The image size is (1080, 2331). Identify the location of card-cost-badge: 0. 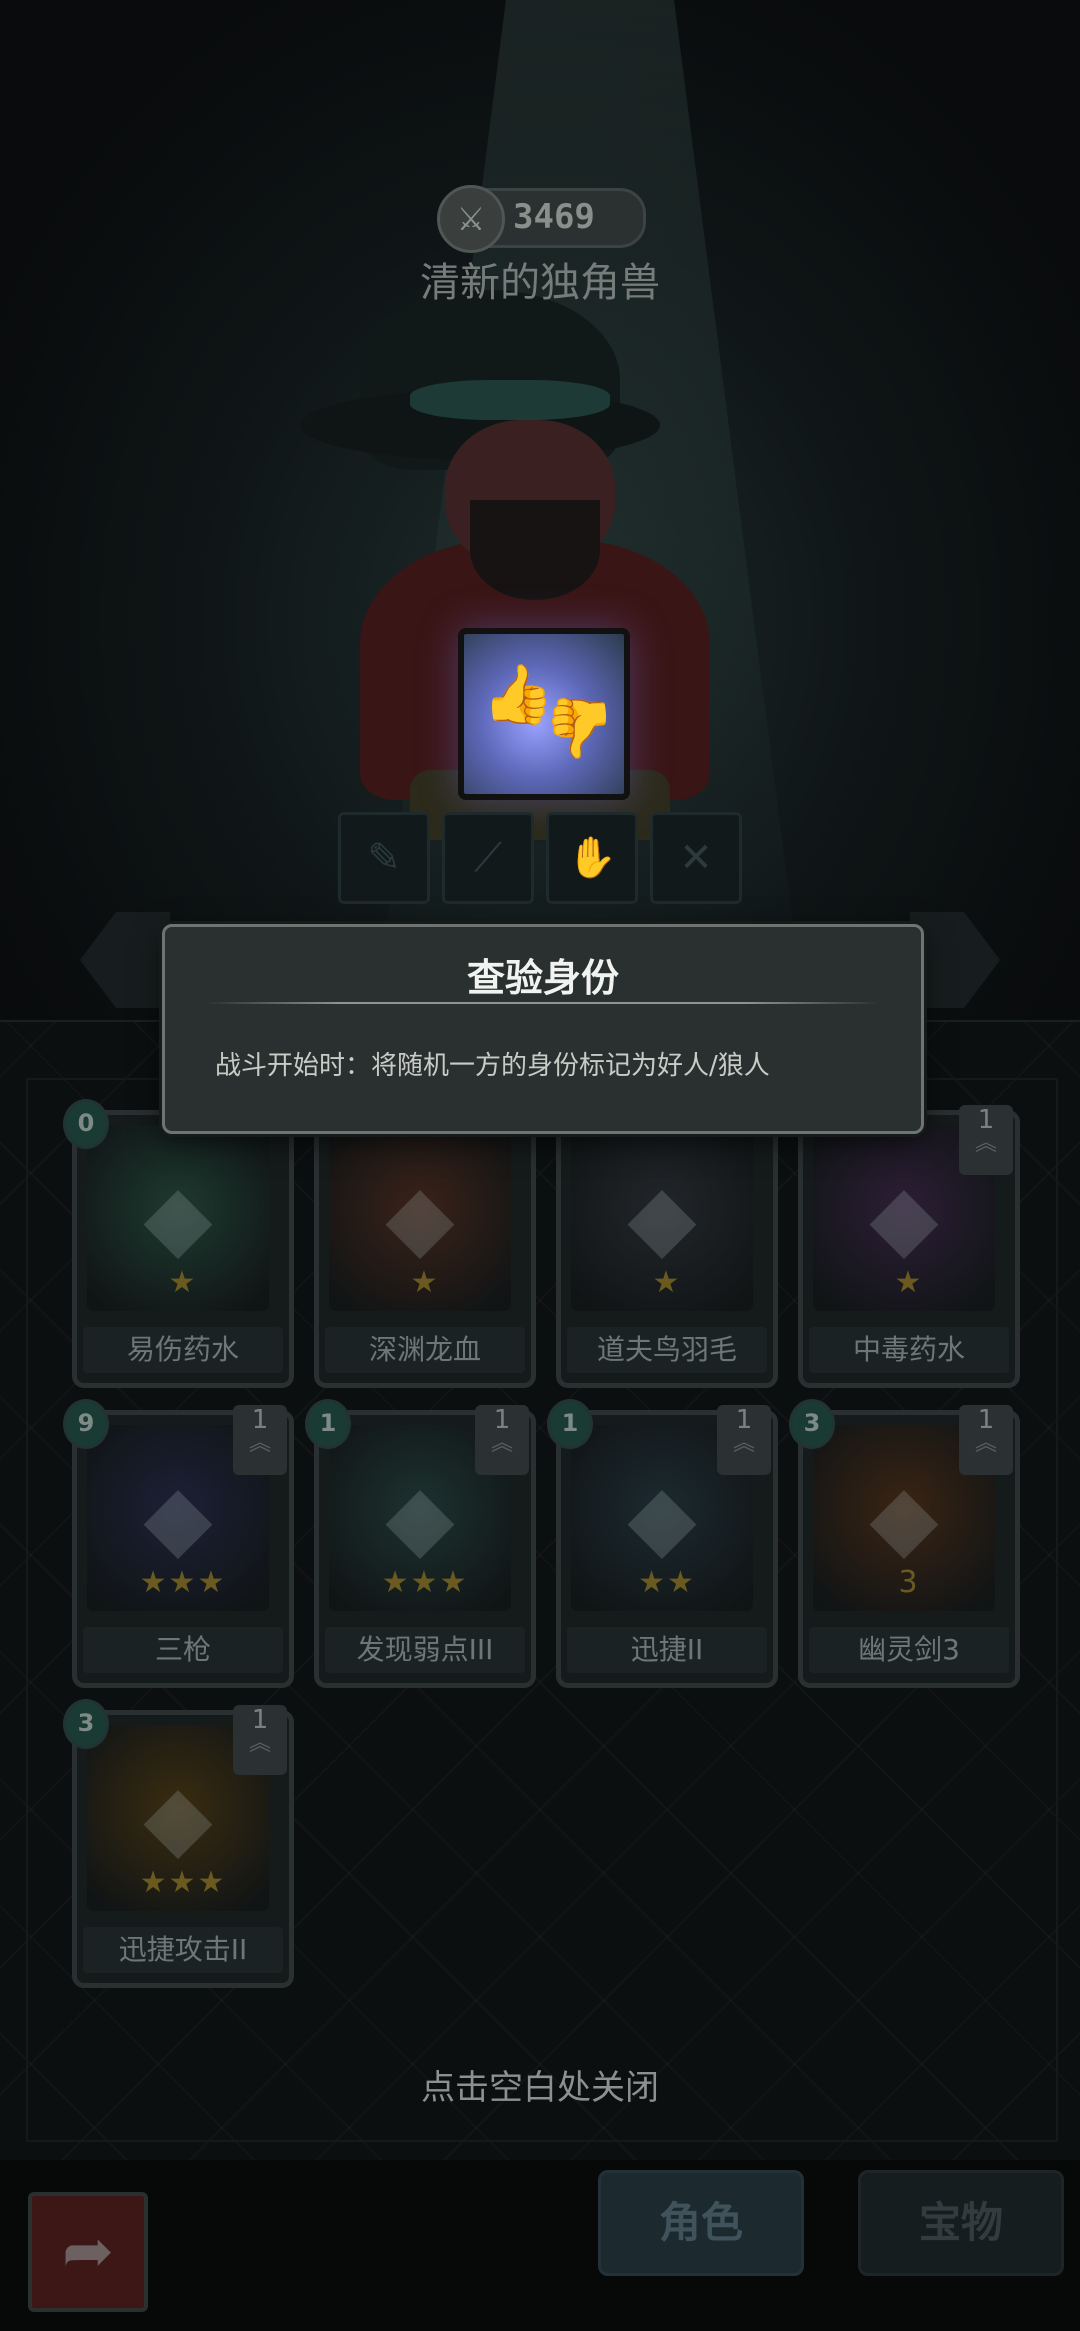
(86, 1124).